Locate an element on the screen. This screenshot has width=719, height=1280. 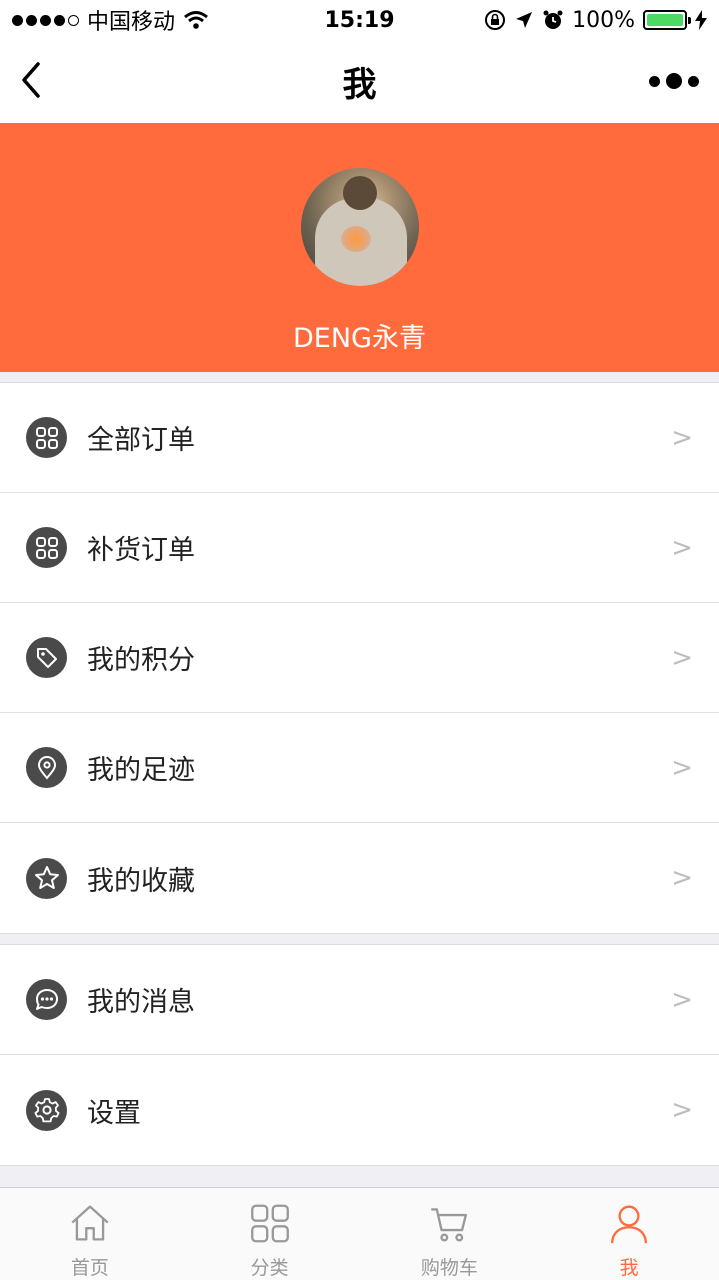
menu-item-settings: 设置 > is located at coordinates (359, 1110).